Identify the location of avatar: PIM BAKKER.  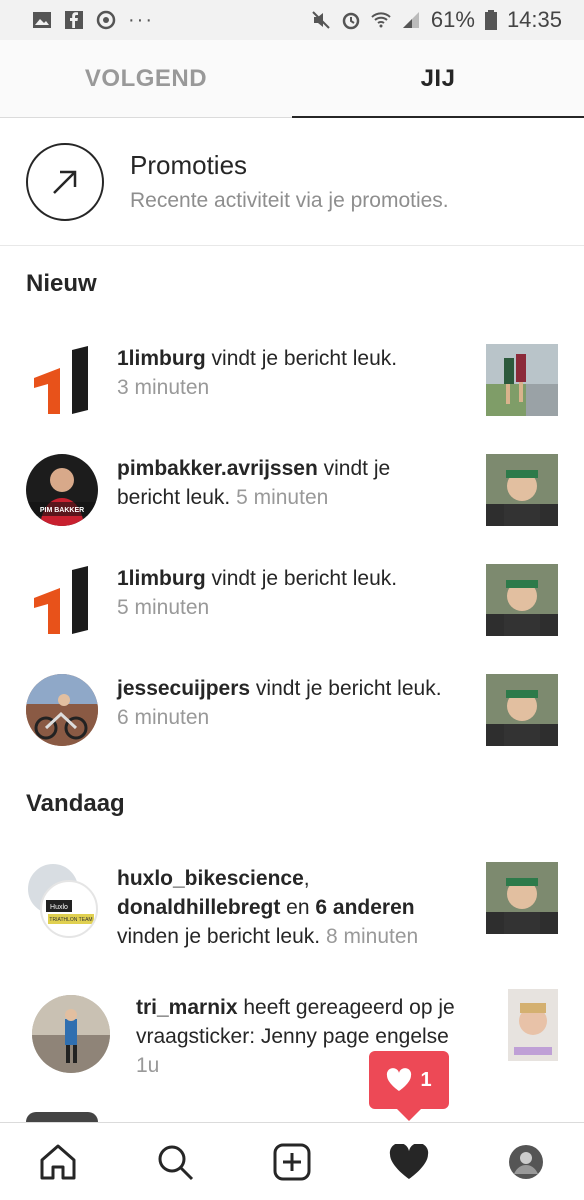
(62, 490).